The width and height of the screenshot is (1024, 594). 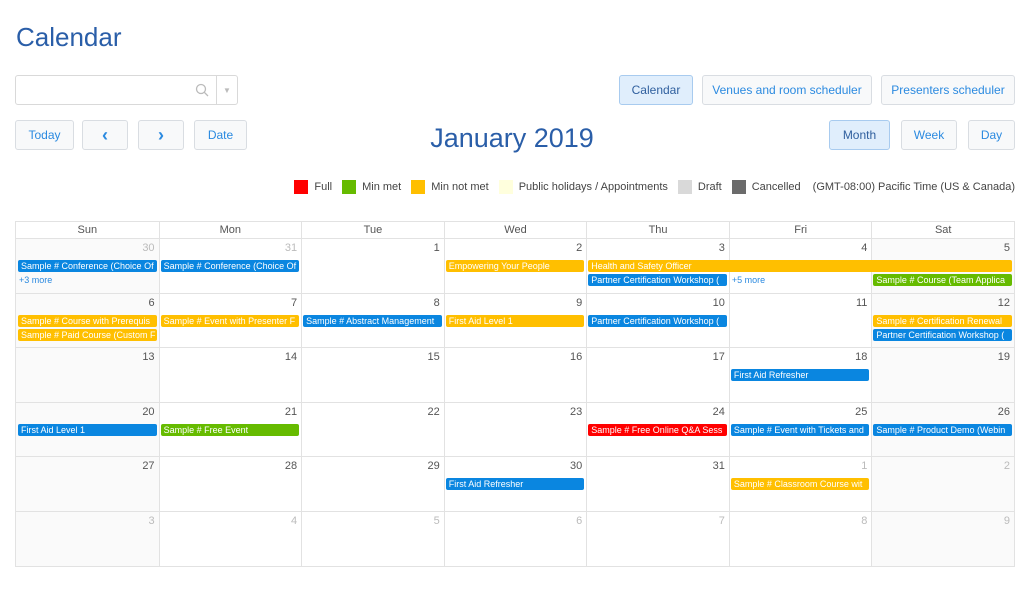 I want to click on day-cell: 16, so click(x=515, y=375).